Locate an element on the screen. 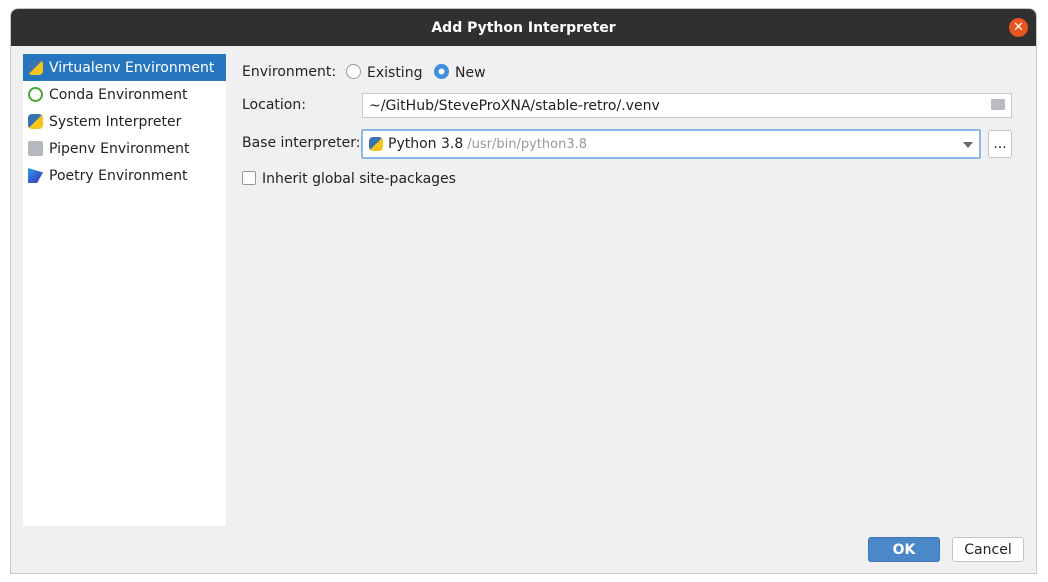 This screenshot has width=1048, height=582. sidebar-item-label: Poetry Environment is located at coordinates (118, 175).